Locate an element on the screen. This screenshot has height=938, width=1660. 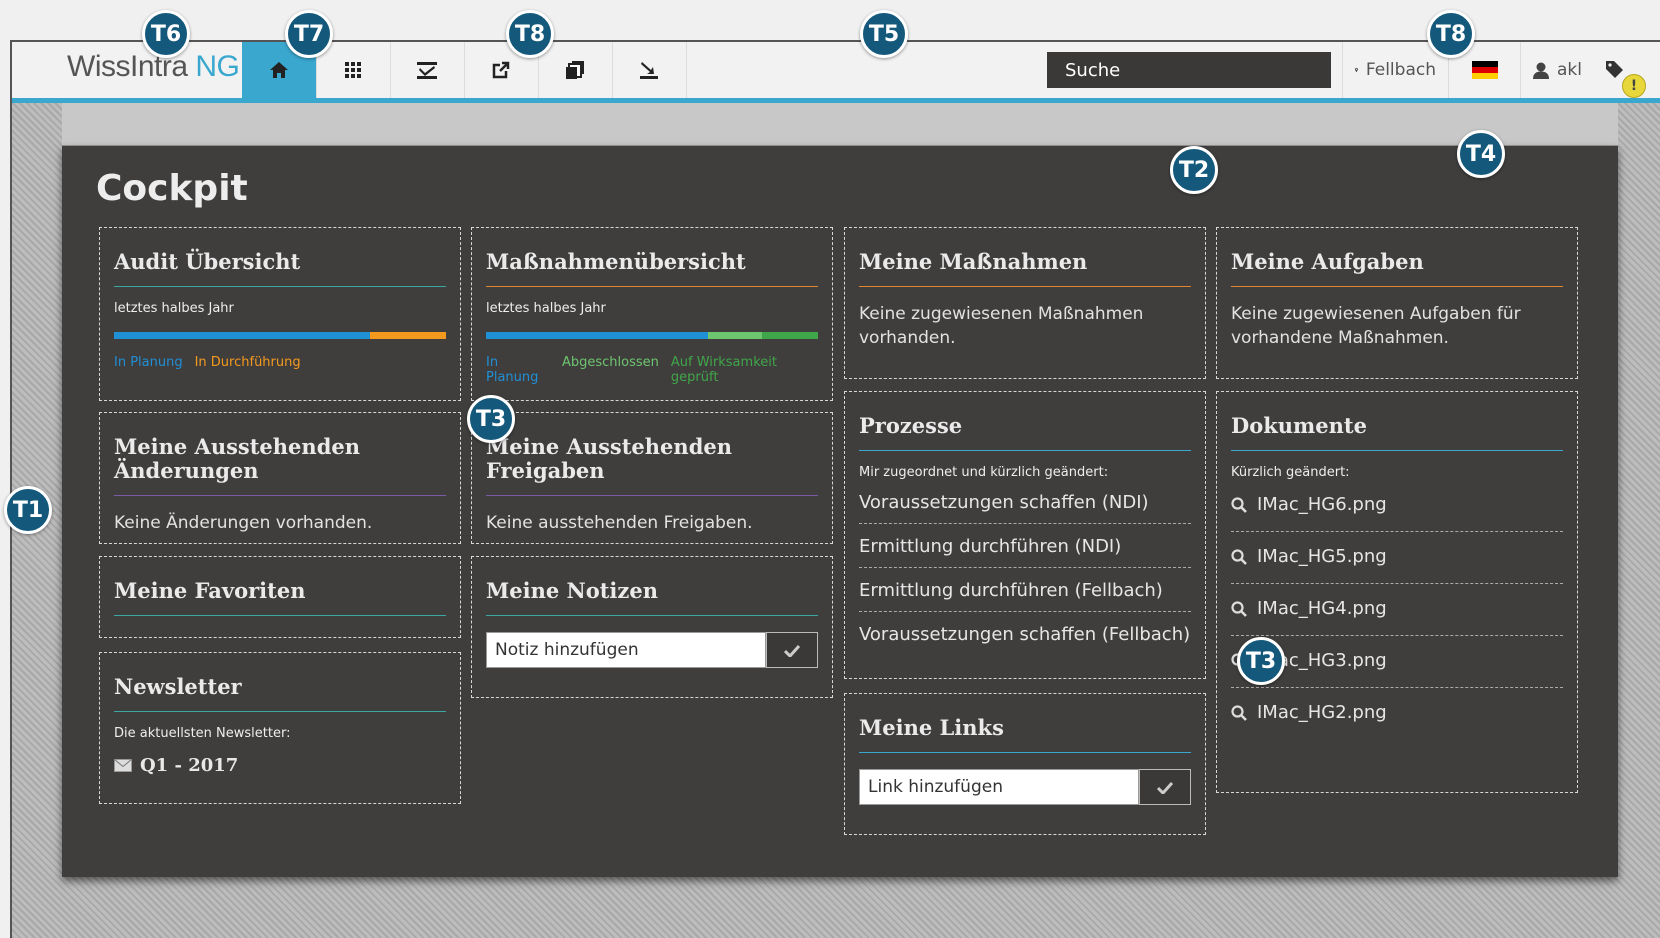
bar-segment-in-durchfuehrung is located at coordinates (407, 336).